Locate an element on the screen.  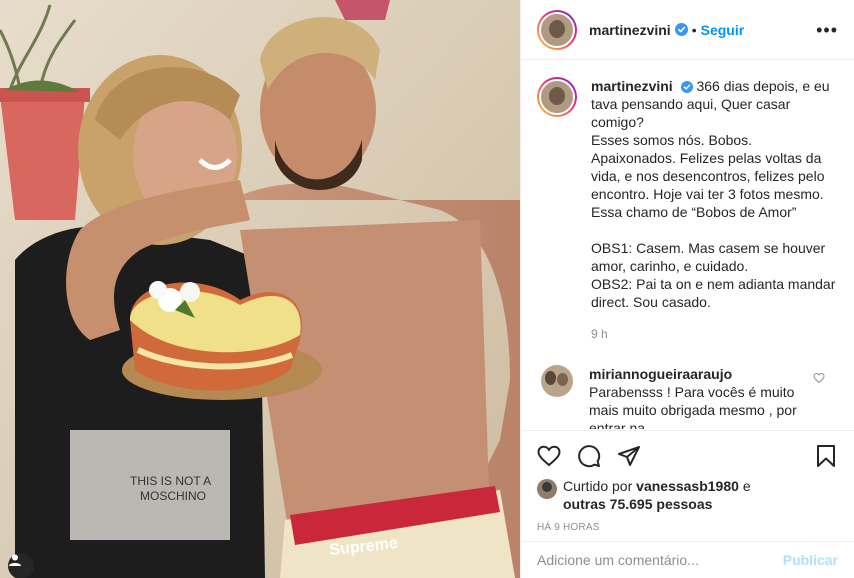
likes-prefix: Curtido por is located at coordinates (598, 486).